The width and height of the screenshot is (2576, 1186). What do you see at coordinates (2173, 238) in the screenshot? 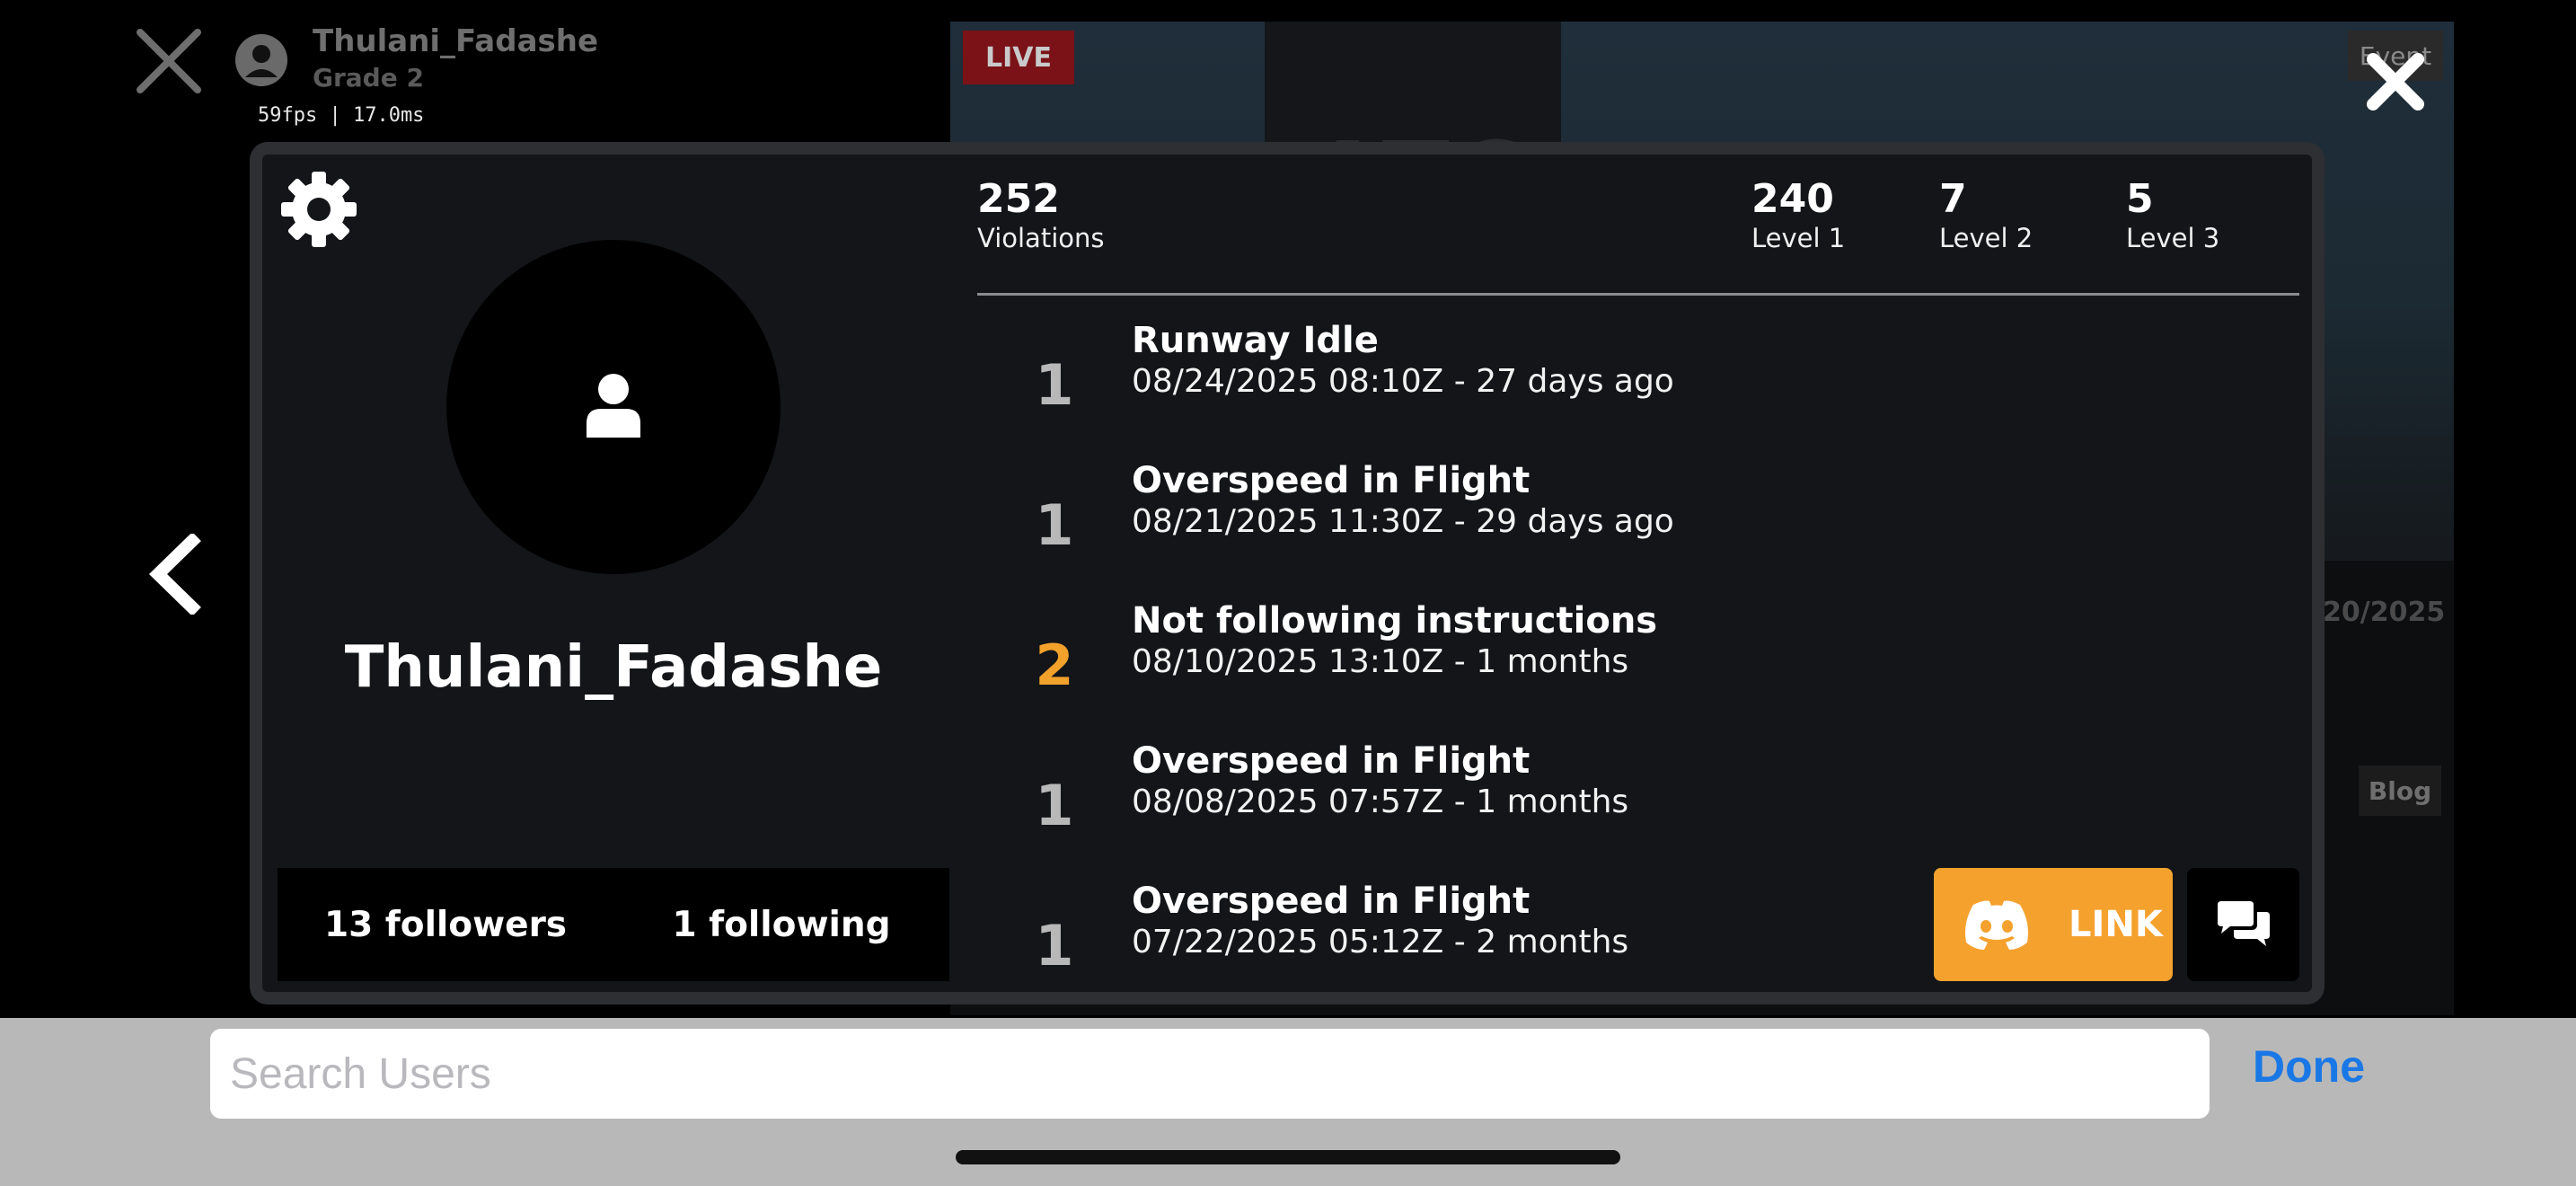
I see `stat-level3-label: Level 3` at bounding box center [2173, 238].